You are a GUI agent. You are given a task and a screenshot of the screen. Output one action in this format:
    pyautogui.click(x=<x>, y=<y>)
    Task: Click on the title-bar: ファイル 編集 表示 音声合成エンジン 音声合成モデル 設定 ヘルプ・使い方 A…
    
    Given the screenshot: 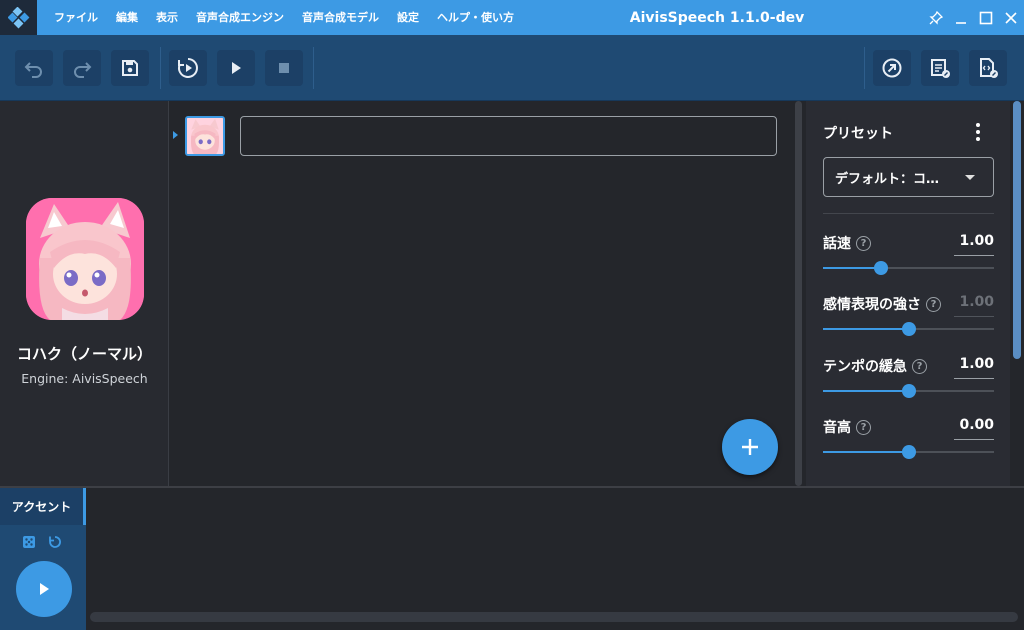 What is the action you would take?
    pyautogui.click(x=512, y=17)
    